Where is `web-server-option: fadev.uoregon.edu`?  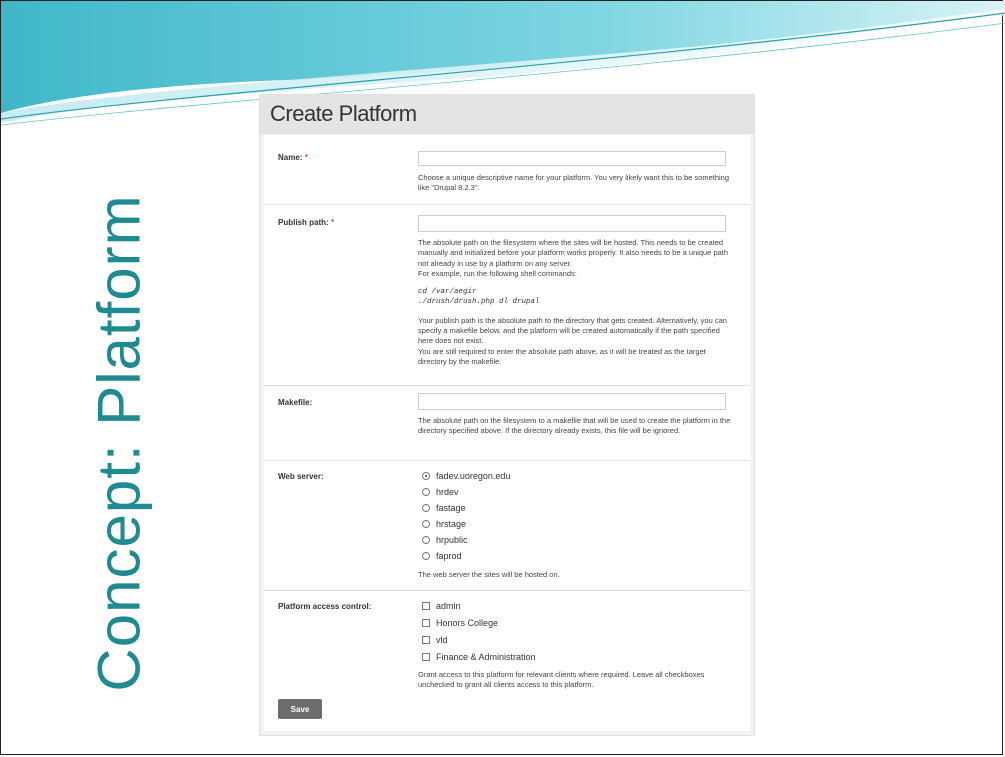
web-server-option: fadev.uoregon.edu is located at coordinates (466, 476).